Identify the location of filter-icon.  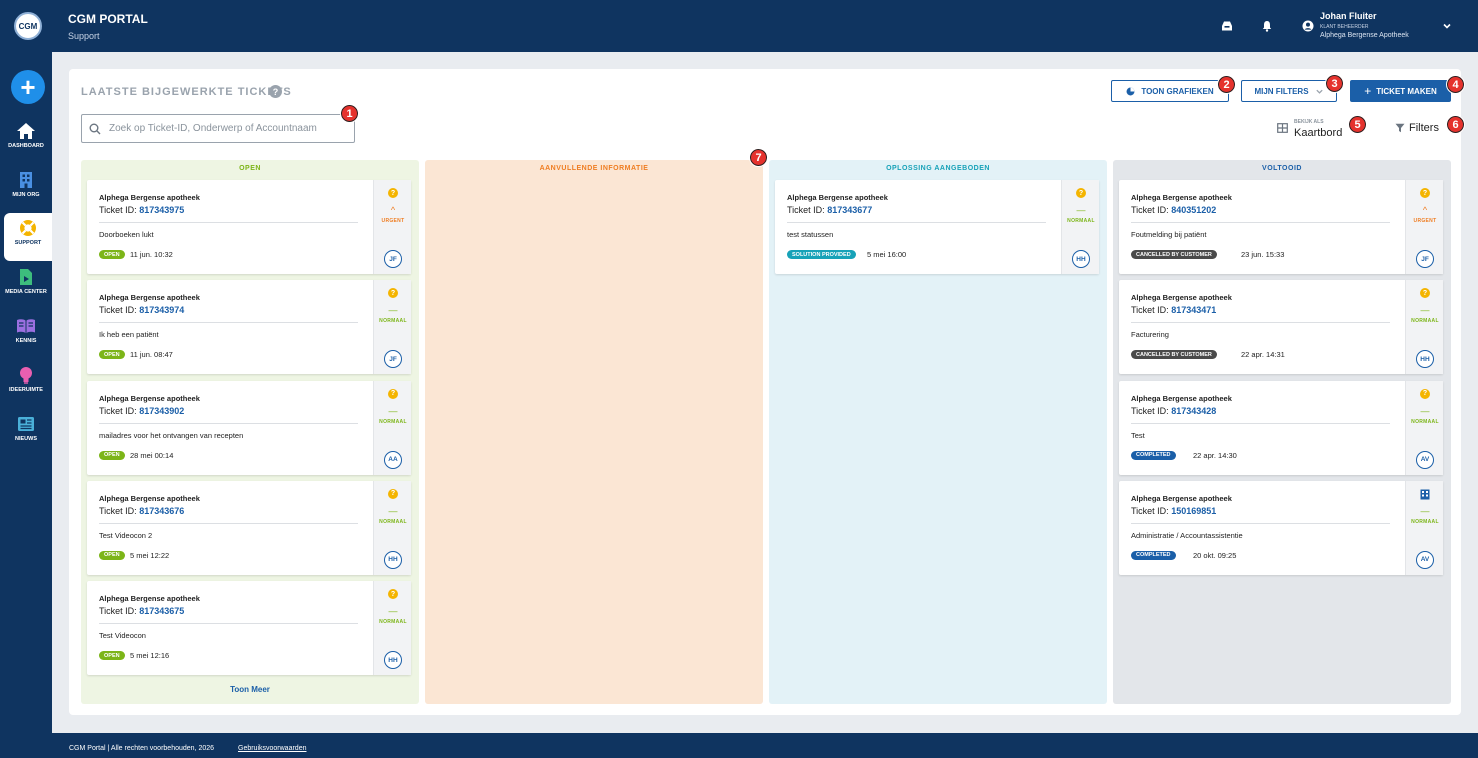
(1400, 128).